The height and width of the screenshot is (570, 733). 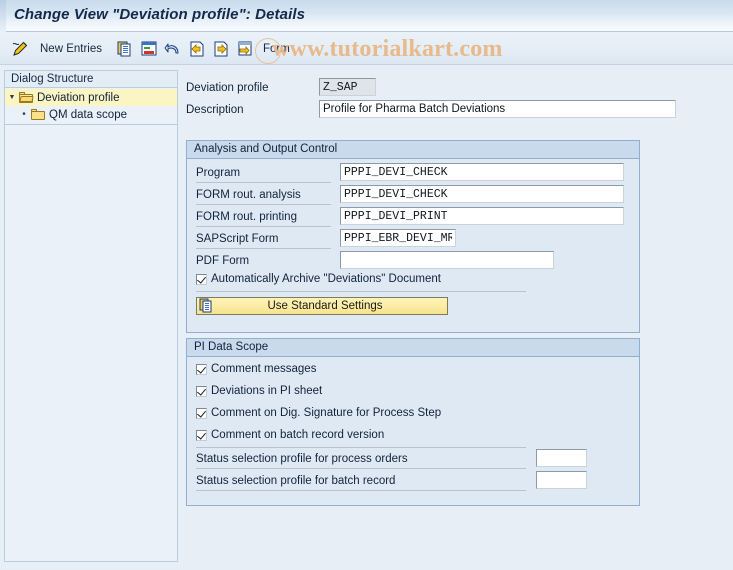 I want to click on title-bar-left-edge, so click(x=3, y=16).